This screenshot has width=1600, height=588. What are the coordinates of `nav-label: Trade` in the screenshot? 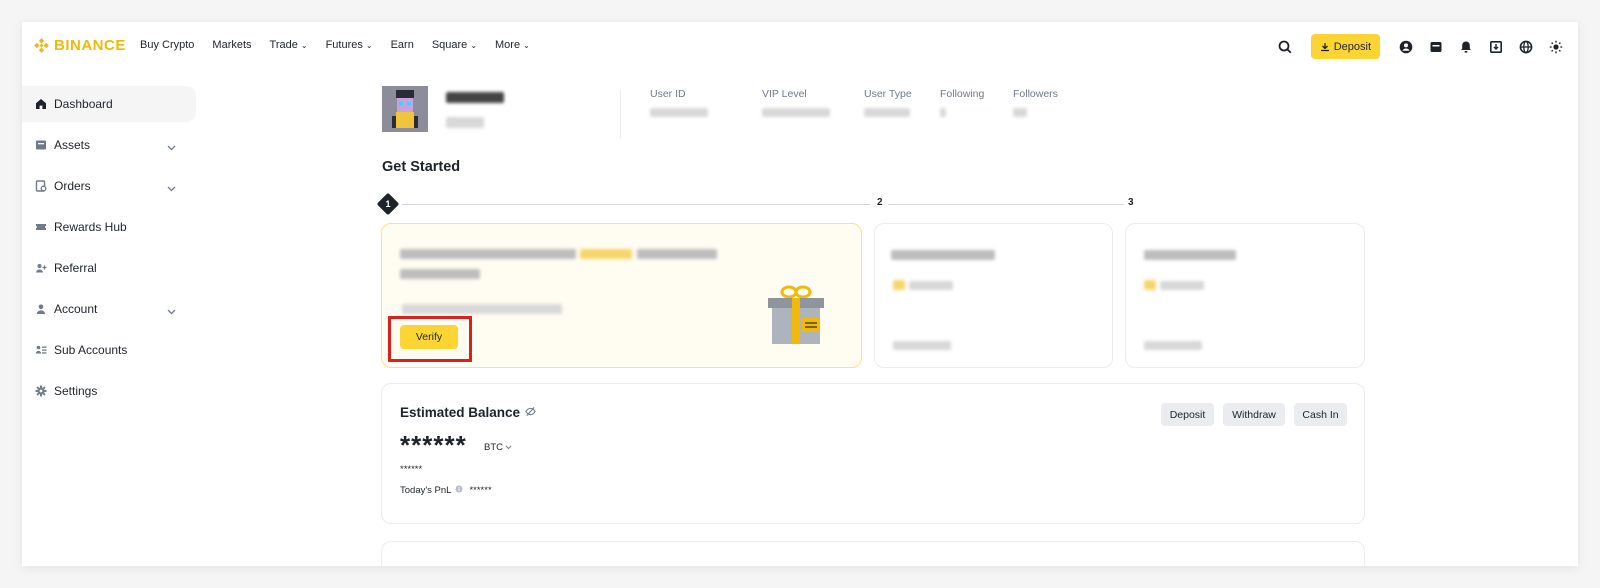 It's located at (283, 45).